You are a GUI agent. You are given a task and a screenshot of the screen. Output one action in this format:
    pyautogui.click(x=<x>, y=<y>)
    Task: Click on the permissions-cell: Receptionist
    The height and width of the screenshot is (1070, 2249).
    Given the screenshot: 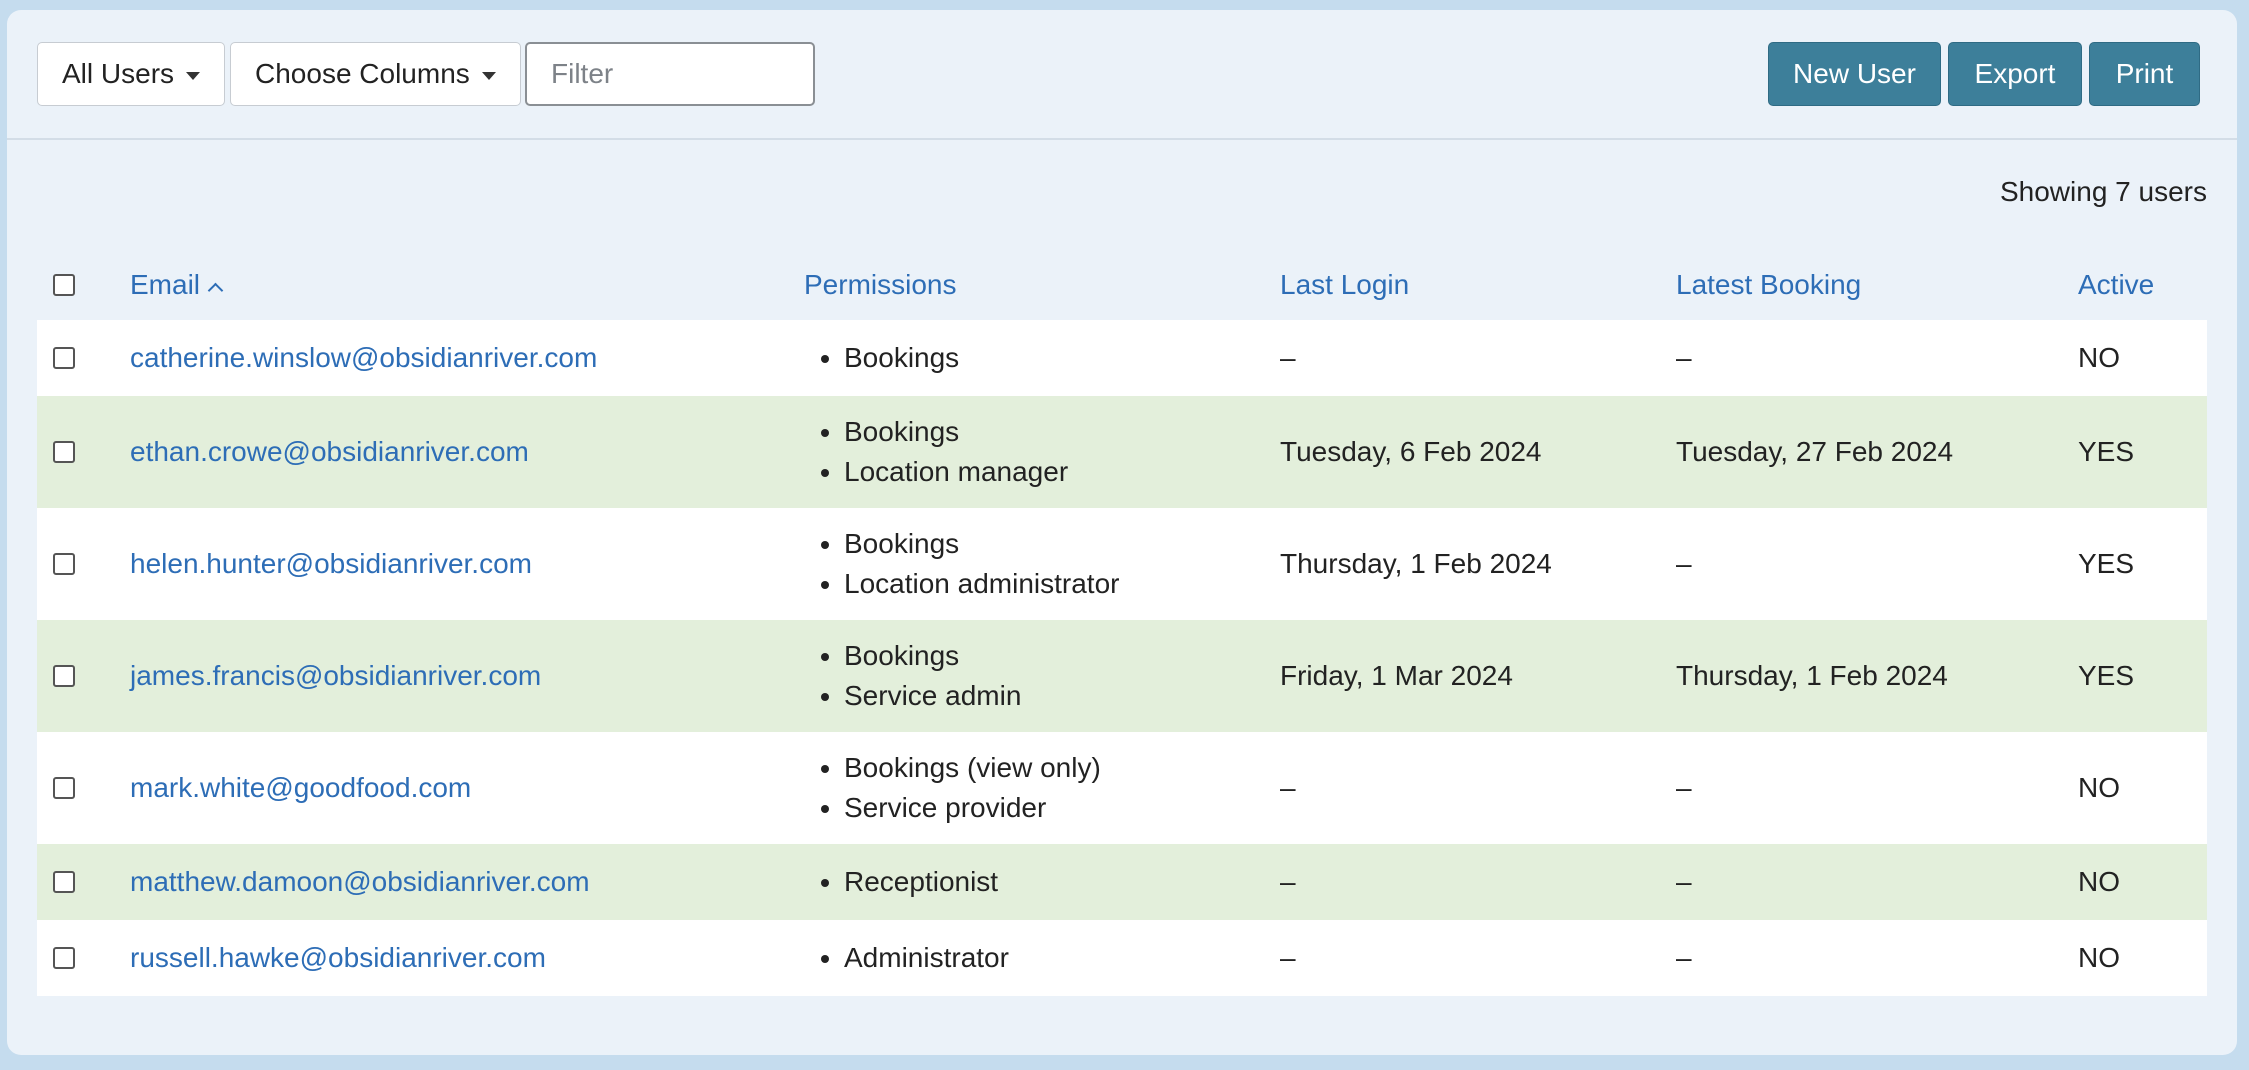 What is the action you would take?
    pyautogui.click(x=1042, y=882)
    